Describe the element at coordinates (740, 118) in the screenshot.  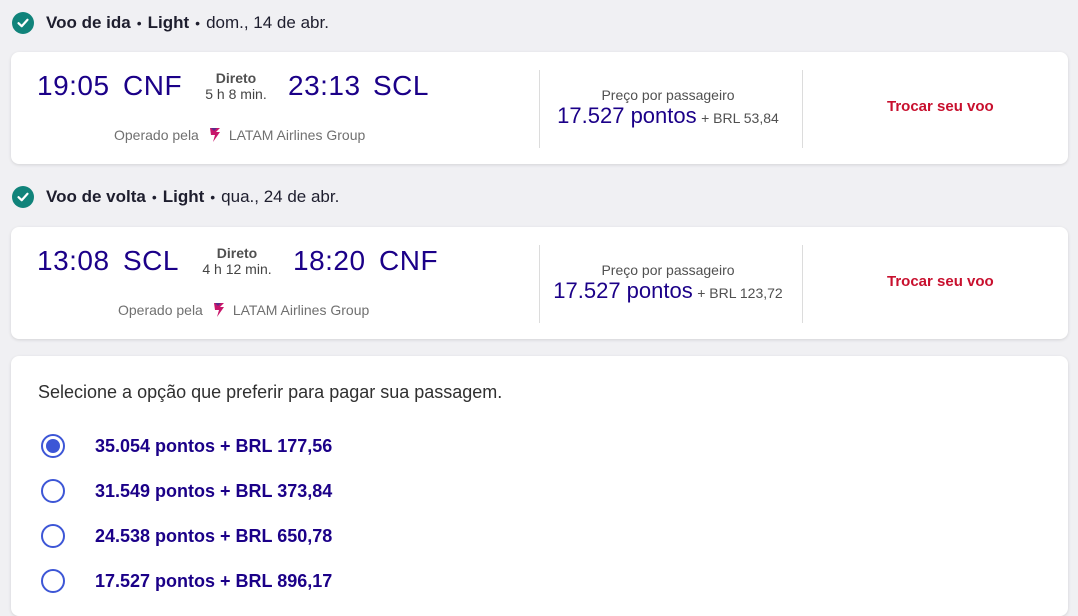
I see `price-brl: + BRL 53,84` at that location.